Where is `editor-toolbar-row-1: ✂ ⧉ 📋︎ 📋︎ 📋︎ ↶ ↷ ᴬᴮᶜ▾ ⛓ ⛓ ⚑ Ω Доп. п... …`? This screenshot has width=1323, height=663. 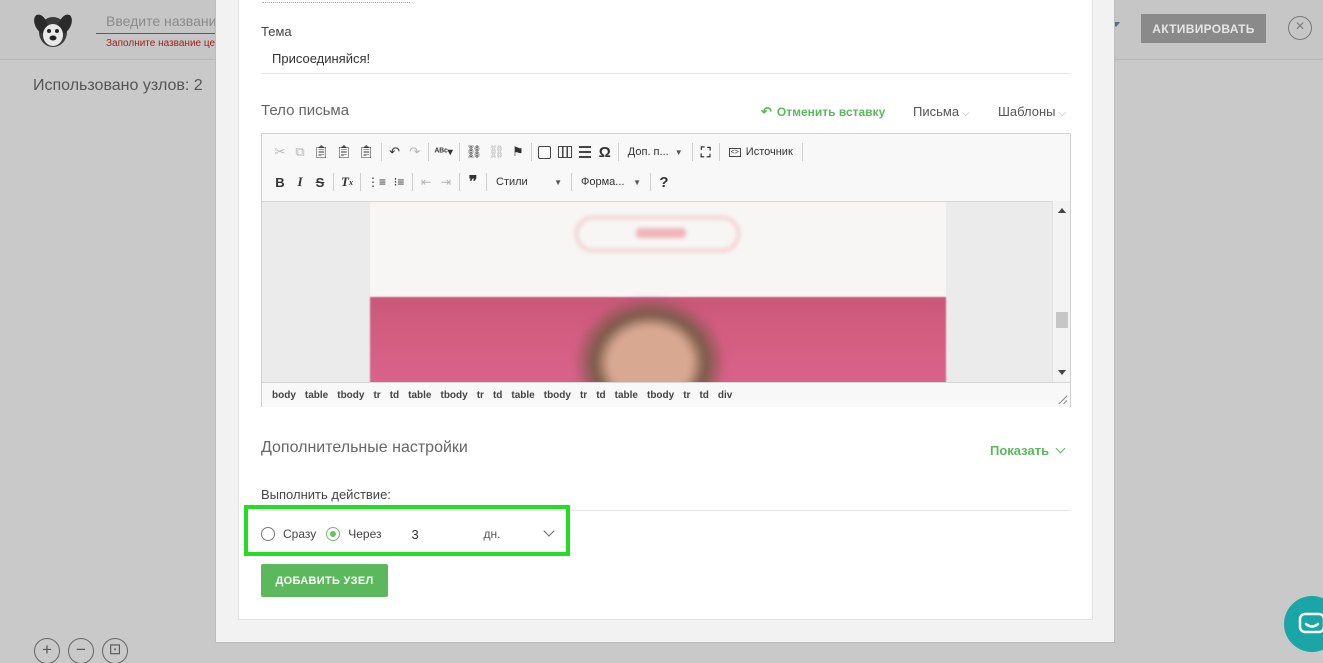 editor-toolbar-row-1: ✂ ⧉ 📋︎ 📋︎ 📋︎ ↶ ↷ ᴬᴮᶜ▾ ⛓ ⛓ ⚑ Ω Доп. п... … is located at coordinates (538, 152).